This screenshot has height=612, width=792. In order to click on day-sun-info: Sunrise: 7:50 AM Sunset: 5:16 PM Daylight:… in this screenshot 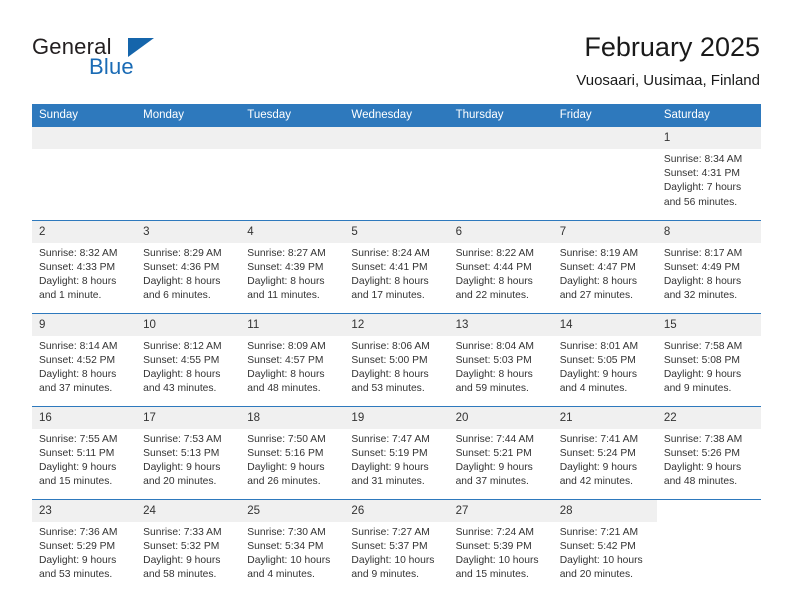, I will do `click(292, 459)`.